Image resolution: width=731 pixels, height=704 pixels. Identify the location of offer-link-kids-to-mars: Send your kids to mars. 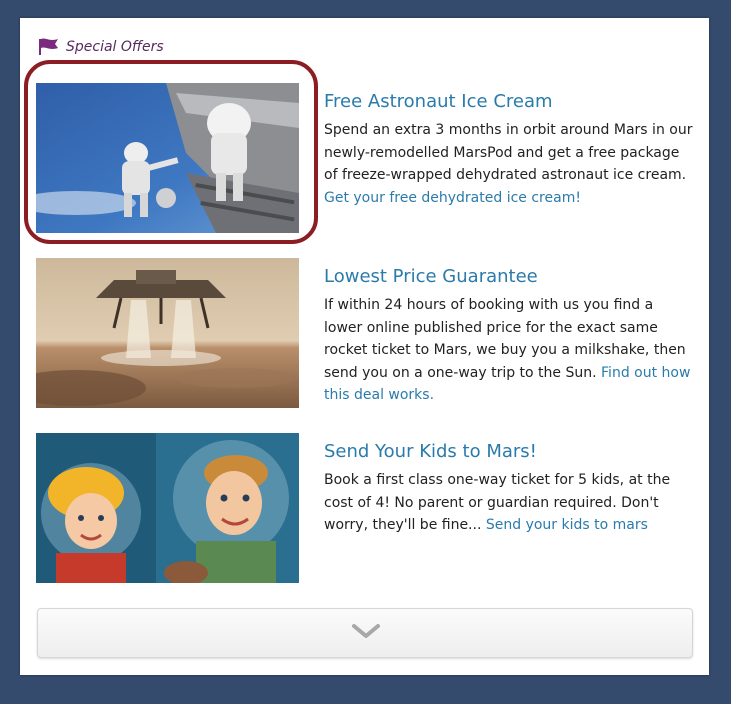
(567, 525).